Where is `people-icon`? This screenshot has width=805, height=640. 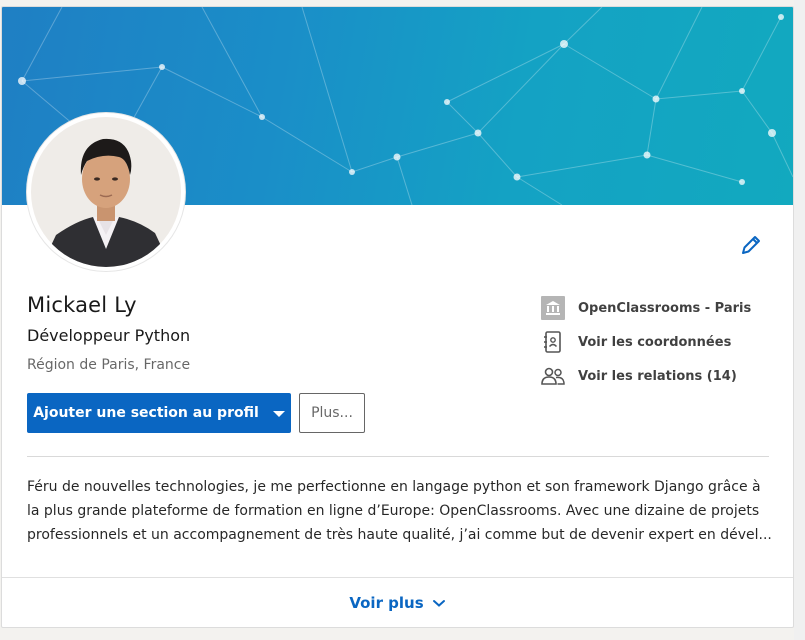 people-icon is located at coordinates (553, 376).